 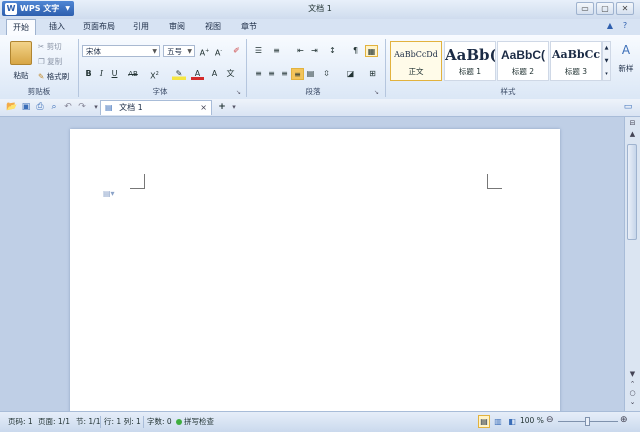 What do you see at coordinates (99, 27) in the screenshot?
I see `tab-page-layout: 页面布局` at bounding box center [99, 27].